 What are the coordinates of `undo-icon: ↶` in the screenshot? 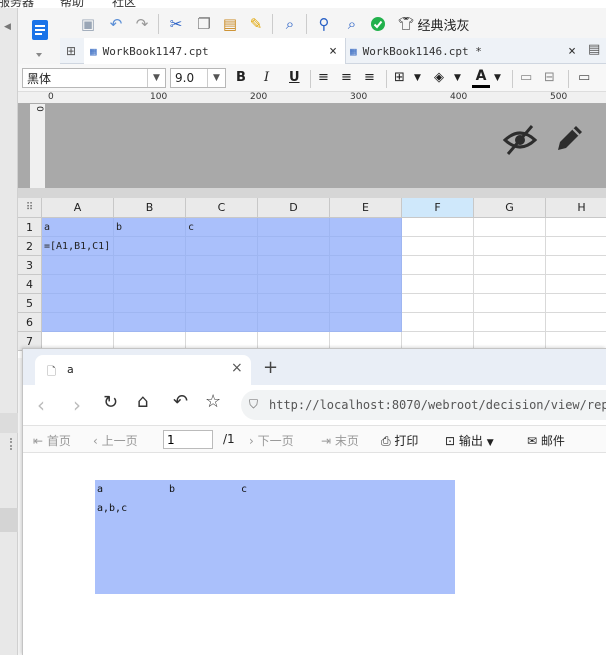 It's located at (116, 24).